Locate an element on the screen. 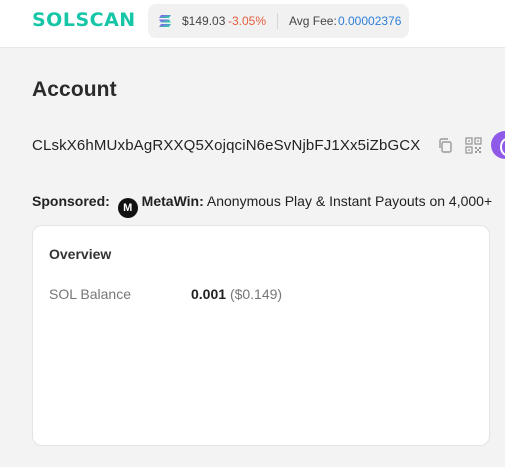  sol-balance-value: 0.001 ($0.149) is located at coordinates (236, 294).